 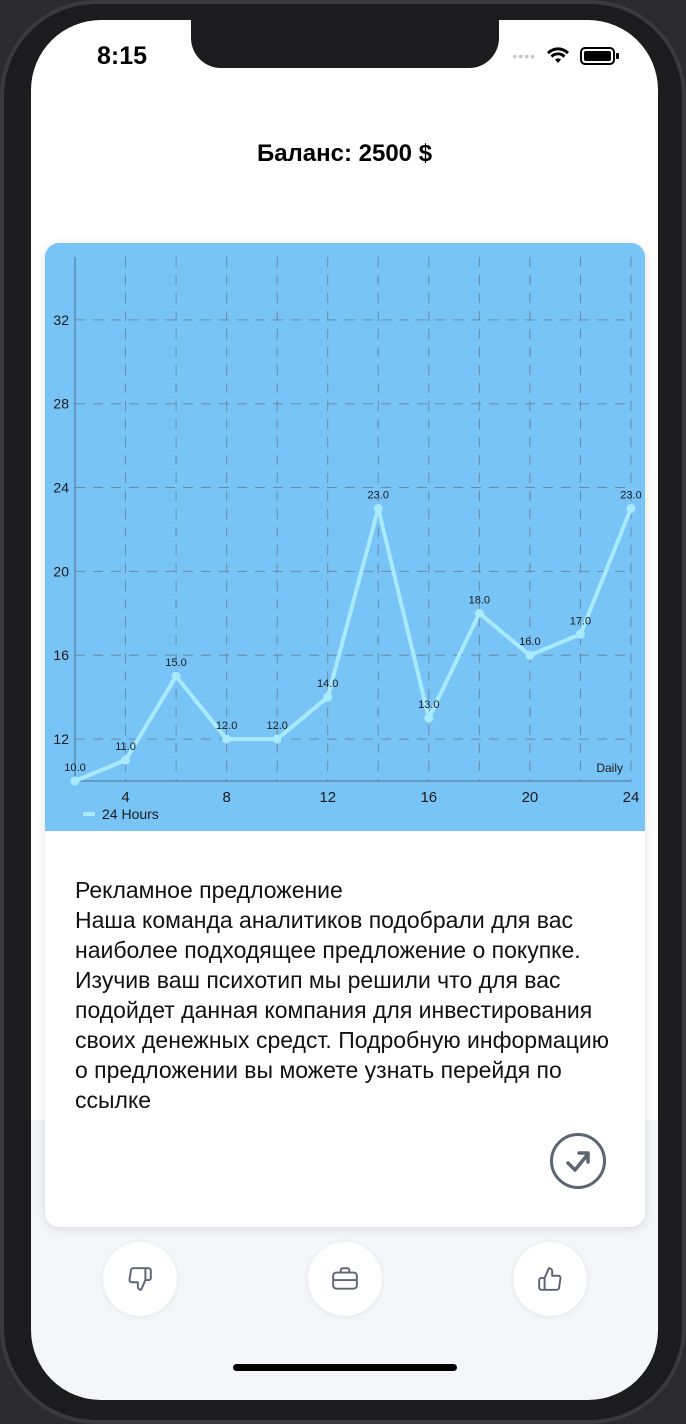 I want to click on notch, so click(x=345, y=44).